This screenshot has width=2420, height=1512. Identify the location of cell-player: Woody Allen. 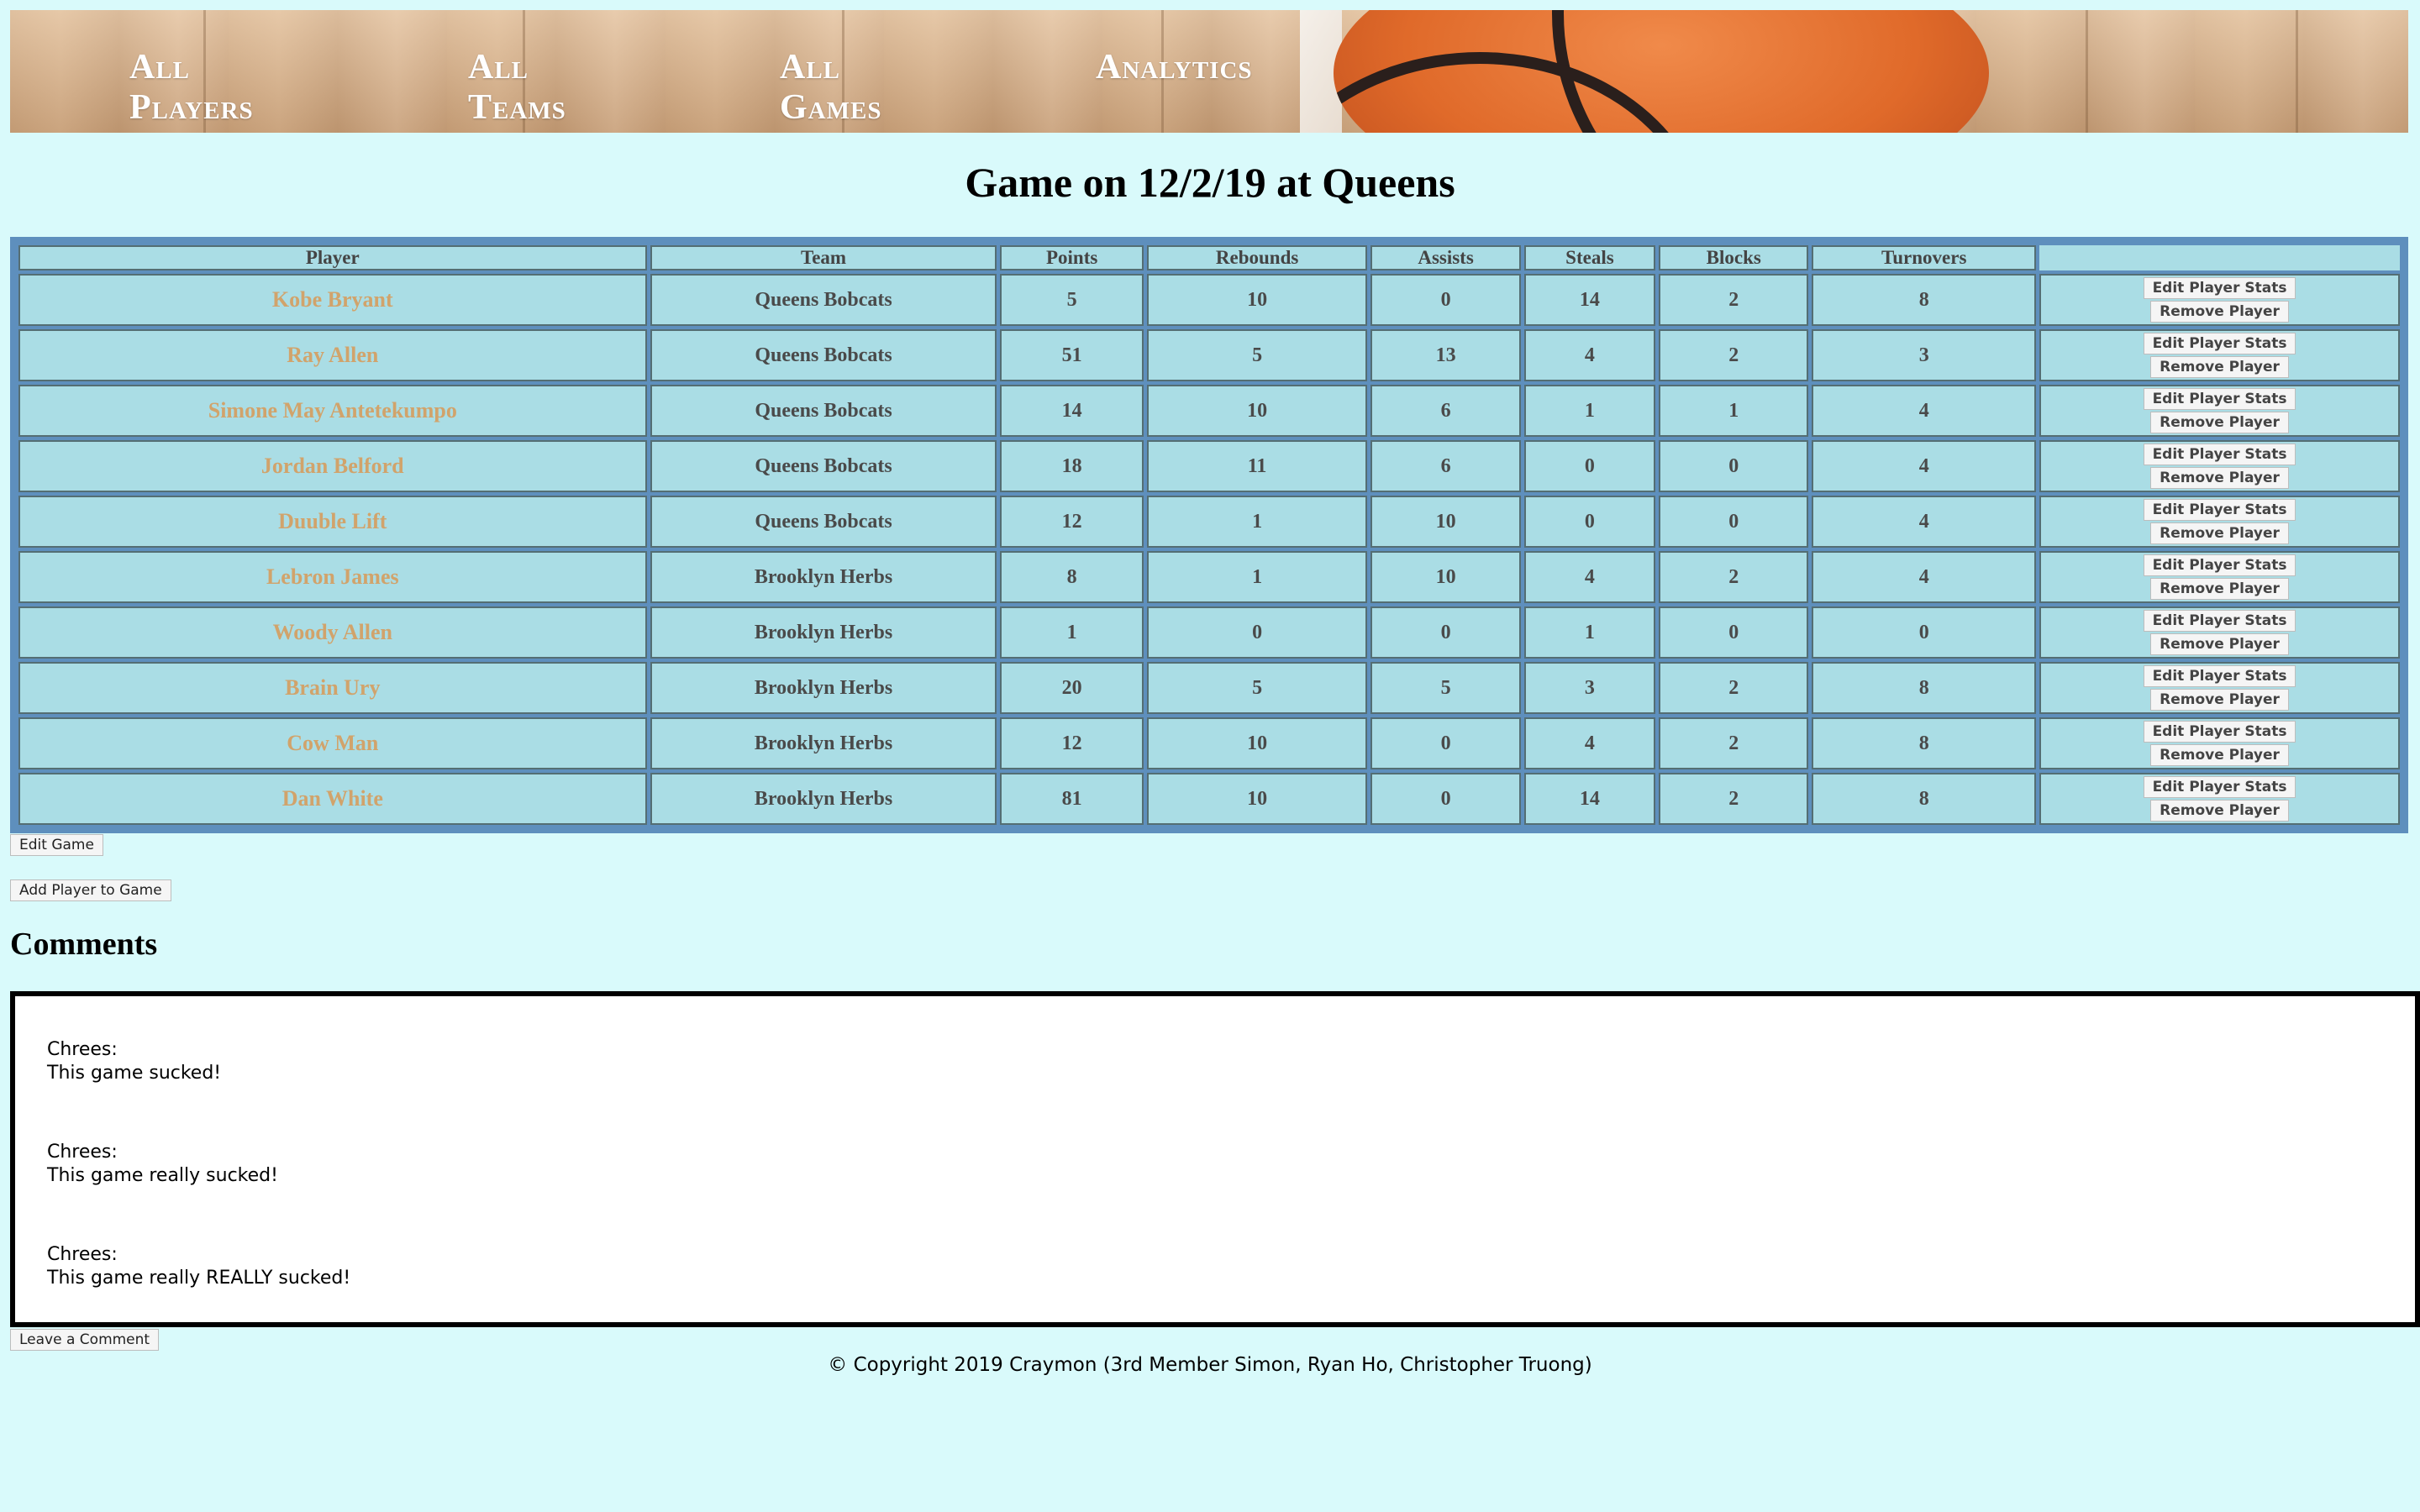
(332, 632).